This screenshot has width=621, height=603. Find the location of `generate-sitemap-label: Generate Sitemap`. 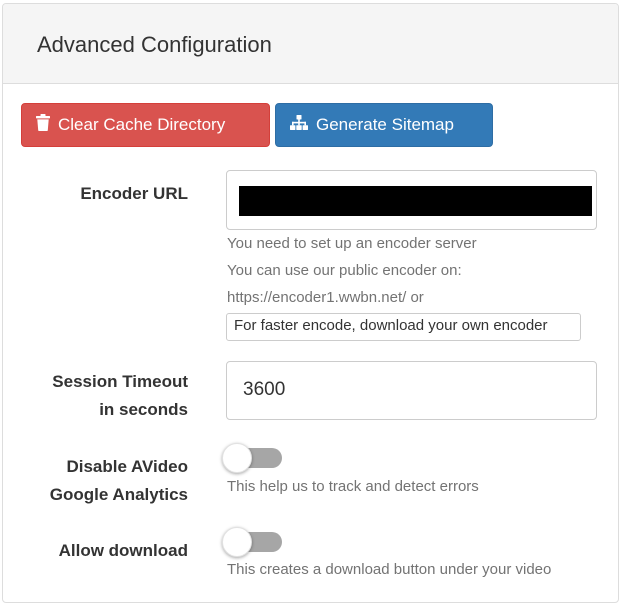

generate-sitemap-label: Generate Sitemap is located at coordinates (385, 124).